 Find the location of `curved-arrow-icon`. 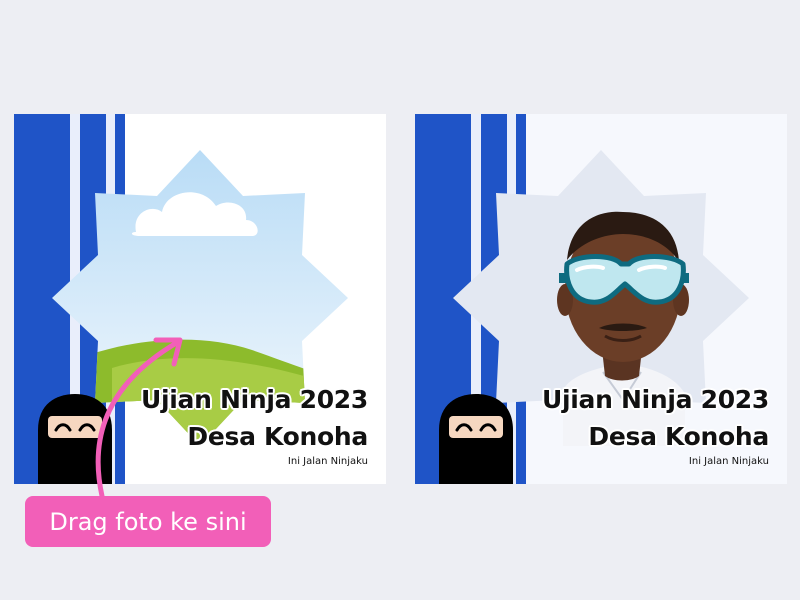

curved-arrow-icon is located at coordinates (139, 418).